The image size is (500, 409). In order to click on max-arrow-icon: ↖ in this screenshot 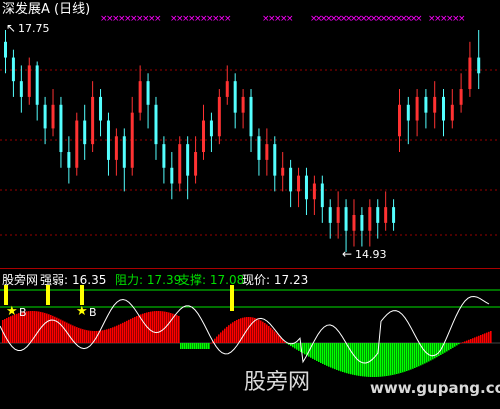, I will do `click(11, 28)`.